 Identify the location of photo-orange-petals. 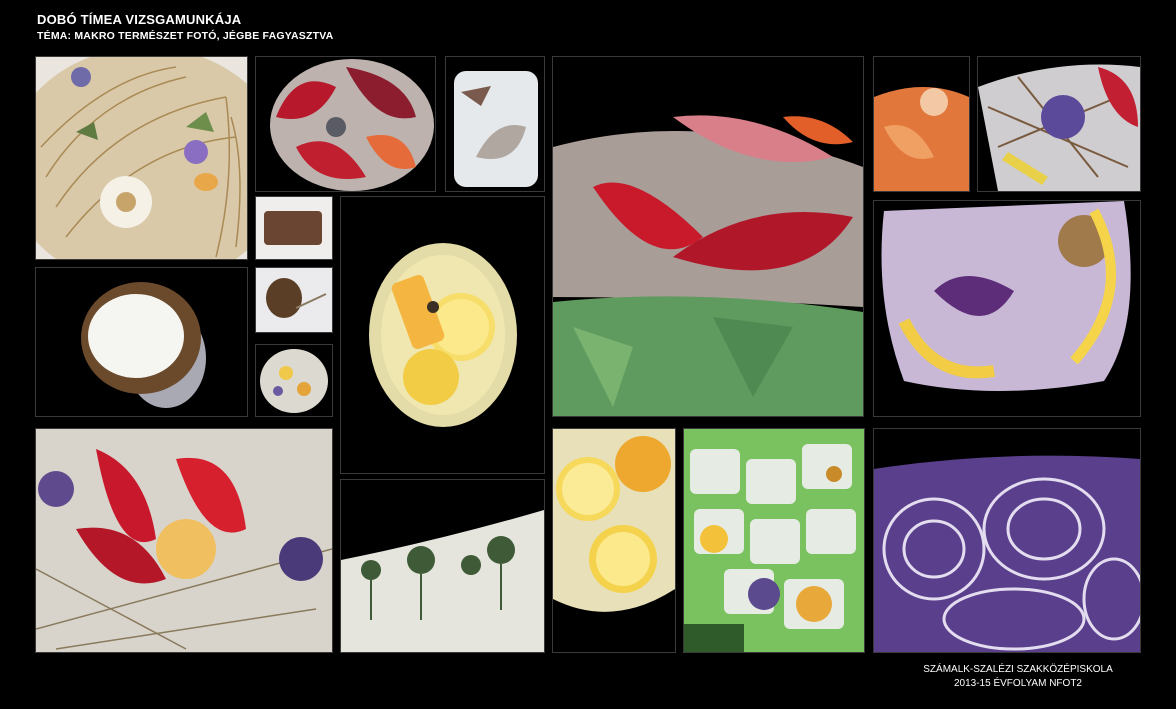
(921, 124).